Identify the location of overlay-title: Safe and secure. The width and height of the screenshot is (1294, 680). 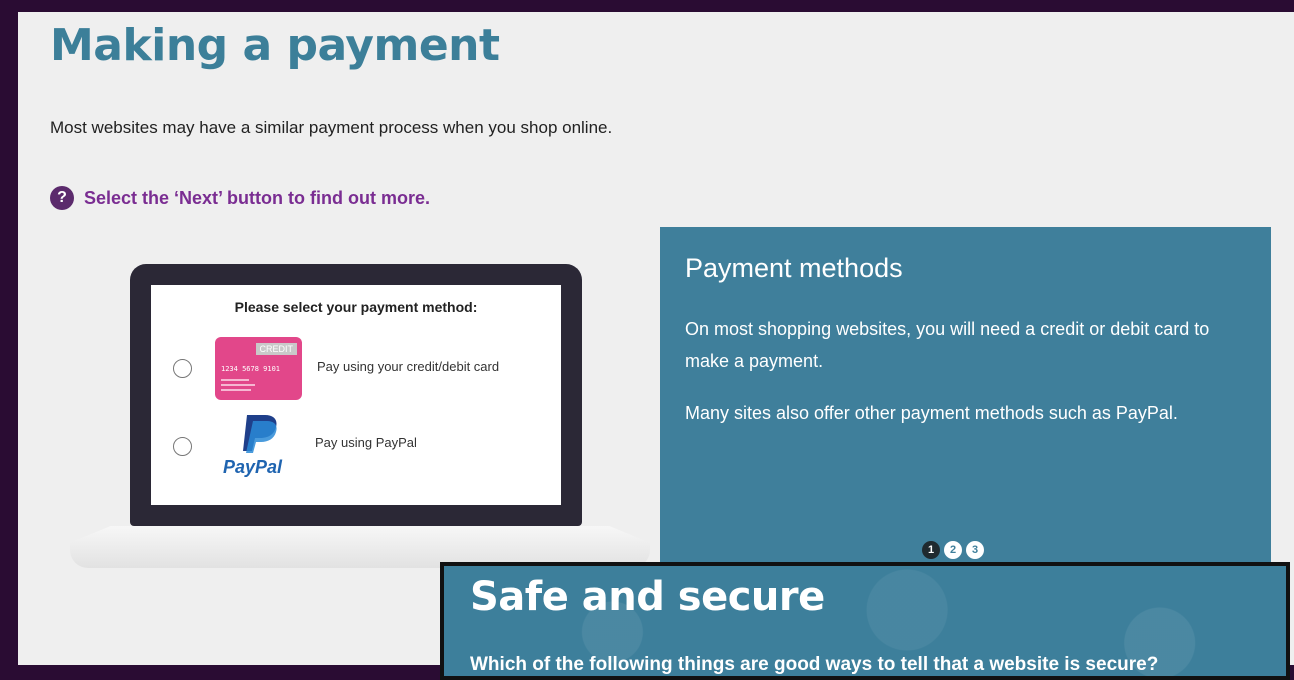
(647, 597).